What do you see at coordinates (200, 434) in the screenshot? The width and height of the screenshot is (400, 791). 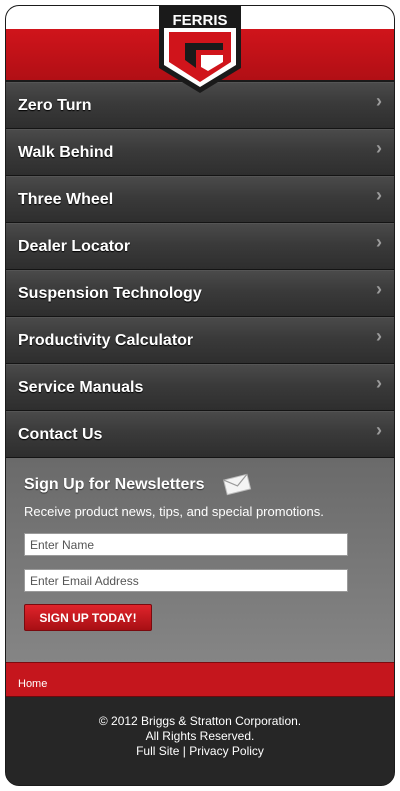 I see `nav-item-contact-us: Contact Us ›` at bounding box center [200, 434].